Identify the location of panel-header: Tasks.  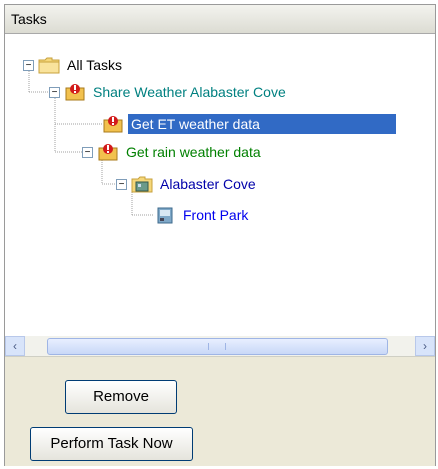
(220, 19).